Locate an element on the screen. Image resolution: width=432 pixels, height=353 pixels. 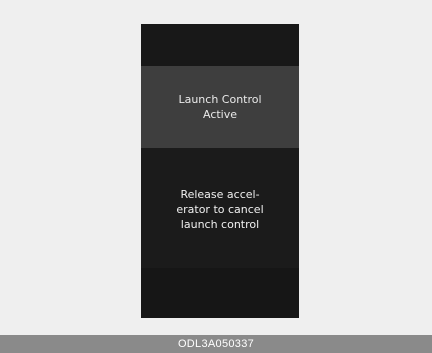
message-line-2: erator to cancel is located at coordinates (220, 209).